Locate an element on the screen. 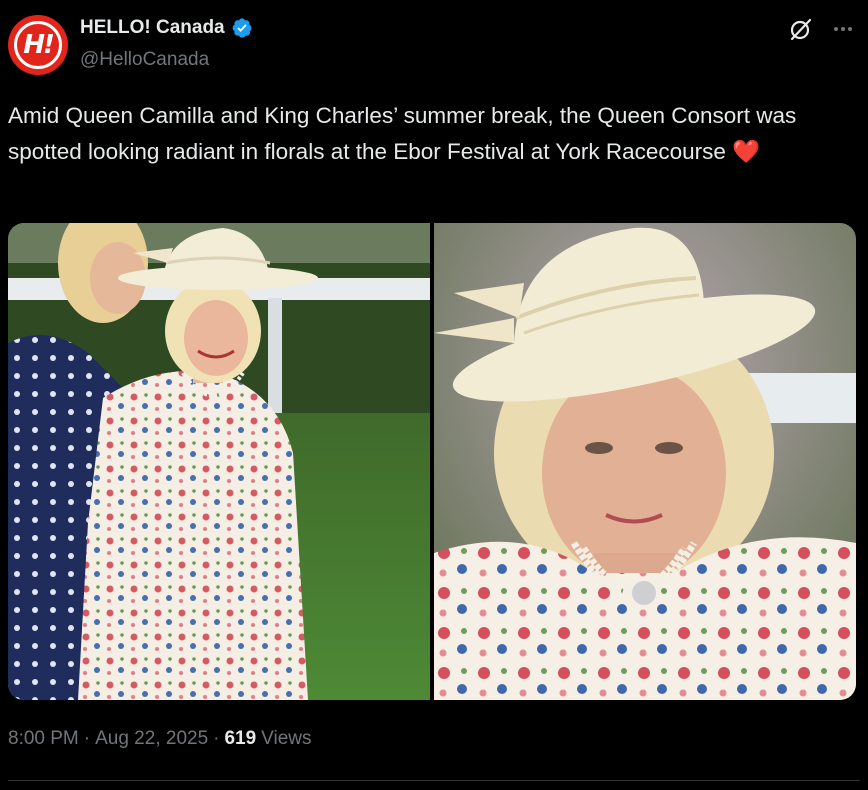 This screenshot has width=868, height=790. avatar: H! is located at coordinates (38, 45).